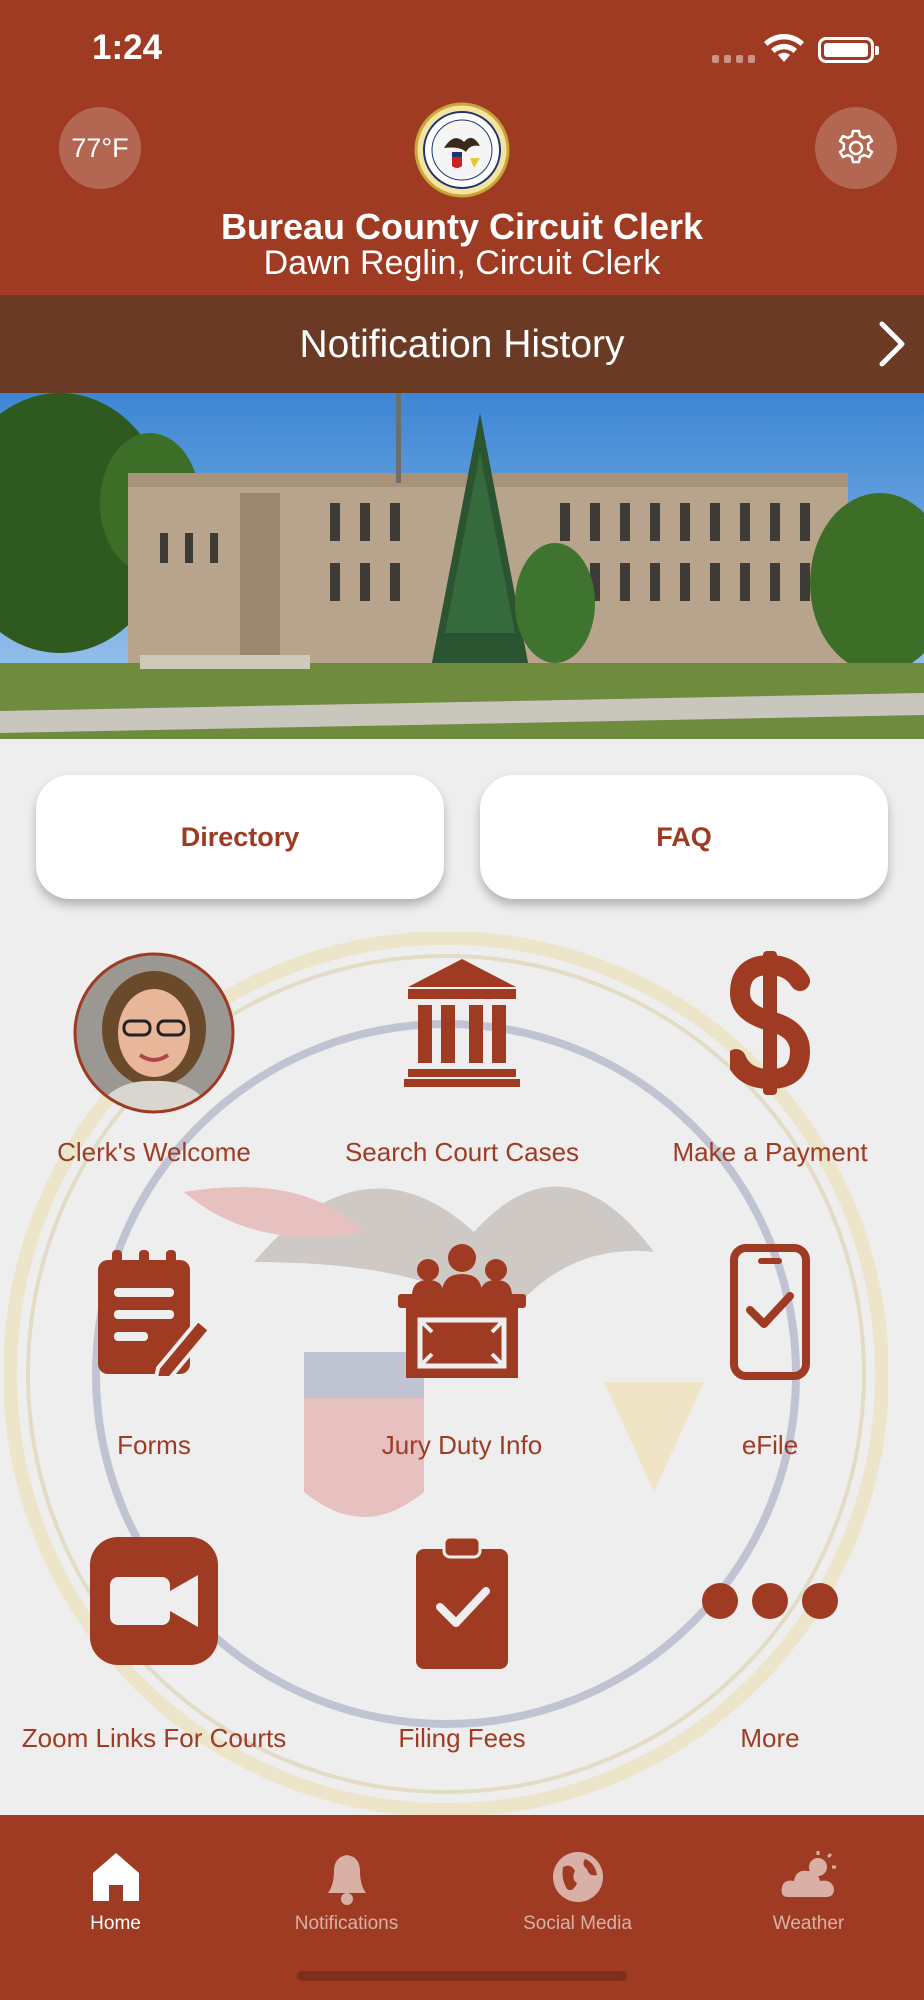  I want to click on tile-jury-duty-info: Jury Duty Info, so click(462, 1359).